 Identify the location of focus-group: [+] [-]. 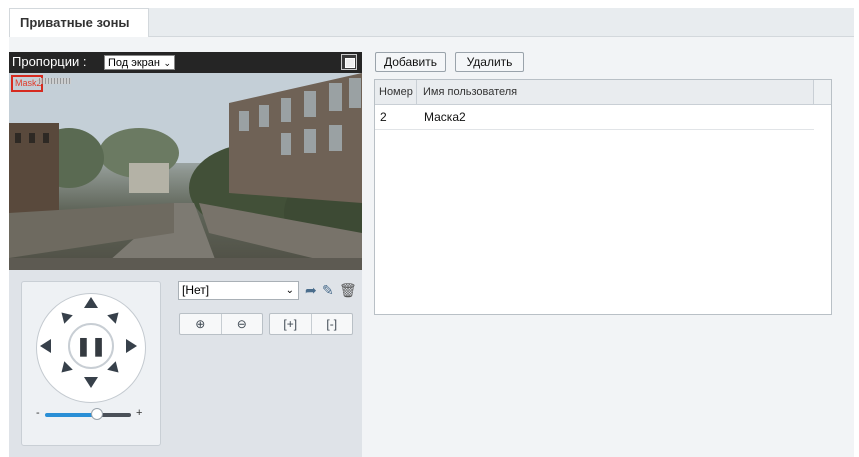
(311, 324).